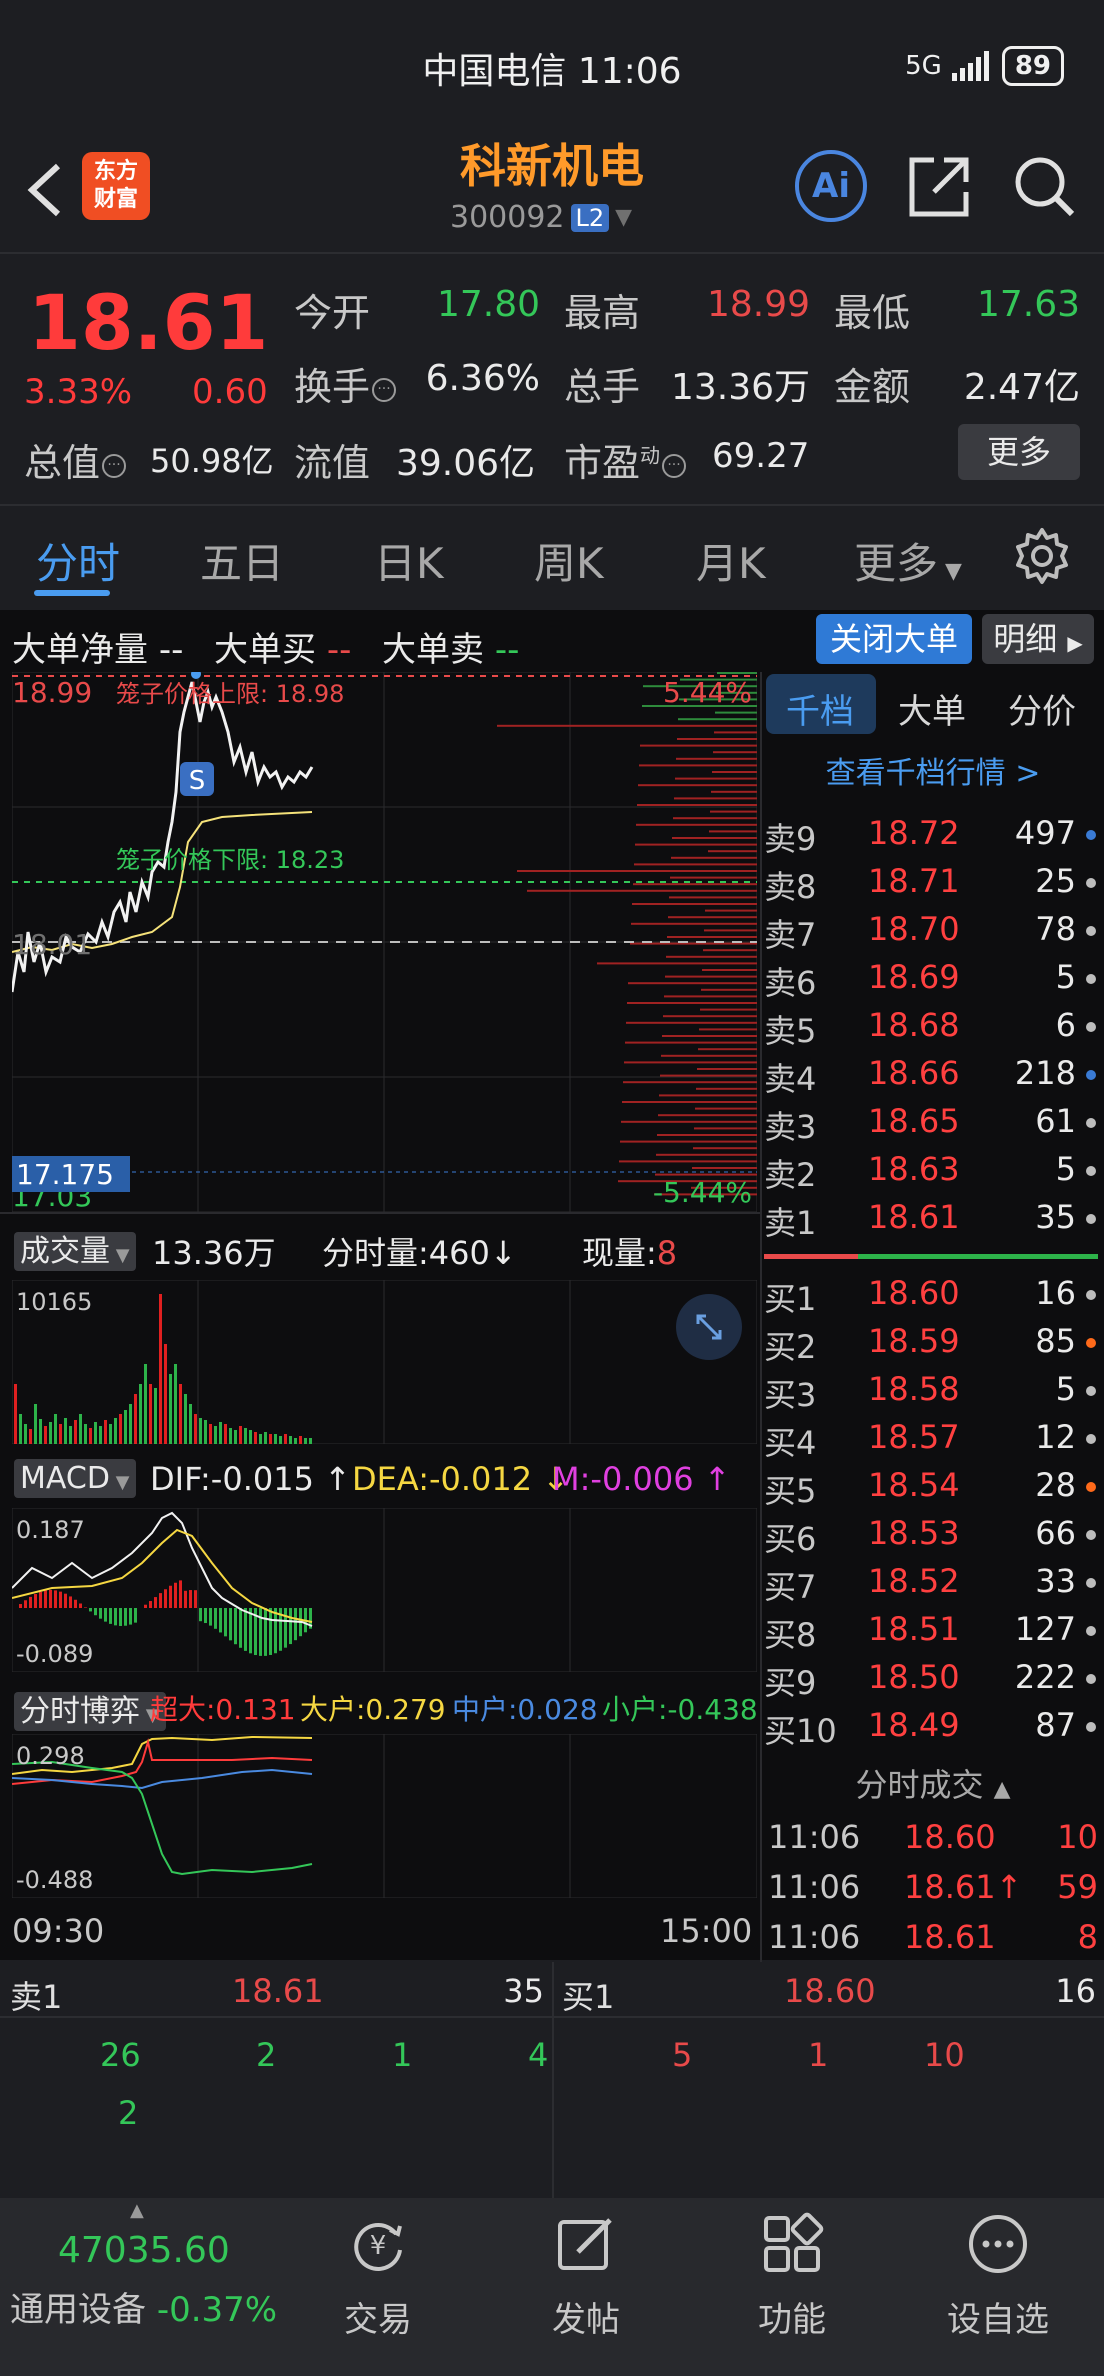 The width and height of the screenshot is (1104, 2376). What do you see at coordinates (740, 387) in the screenshot?
I see `volume-value: 13.36万` at bounding box center [740, 387].